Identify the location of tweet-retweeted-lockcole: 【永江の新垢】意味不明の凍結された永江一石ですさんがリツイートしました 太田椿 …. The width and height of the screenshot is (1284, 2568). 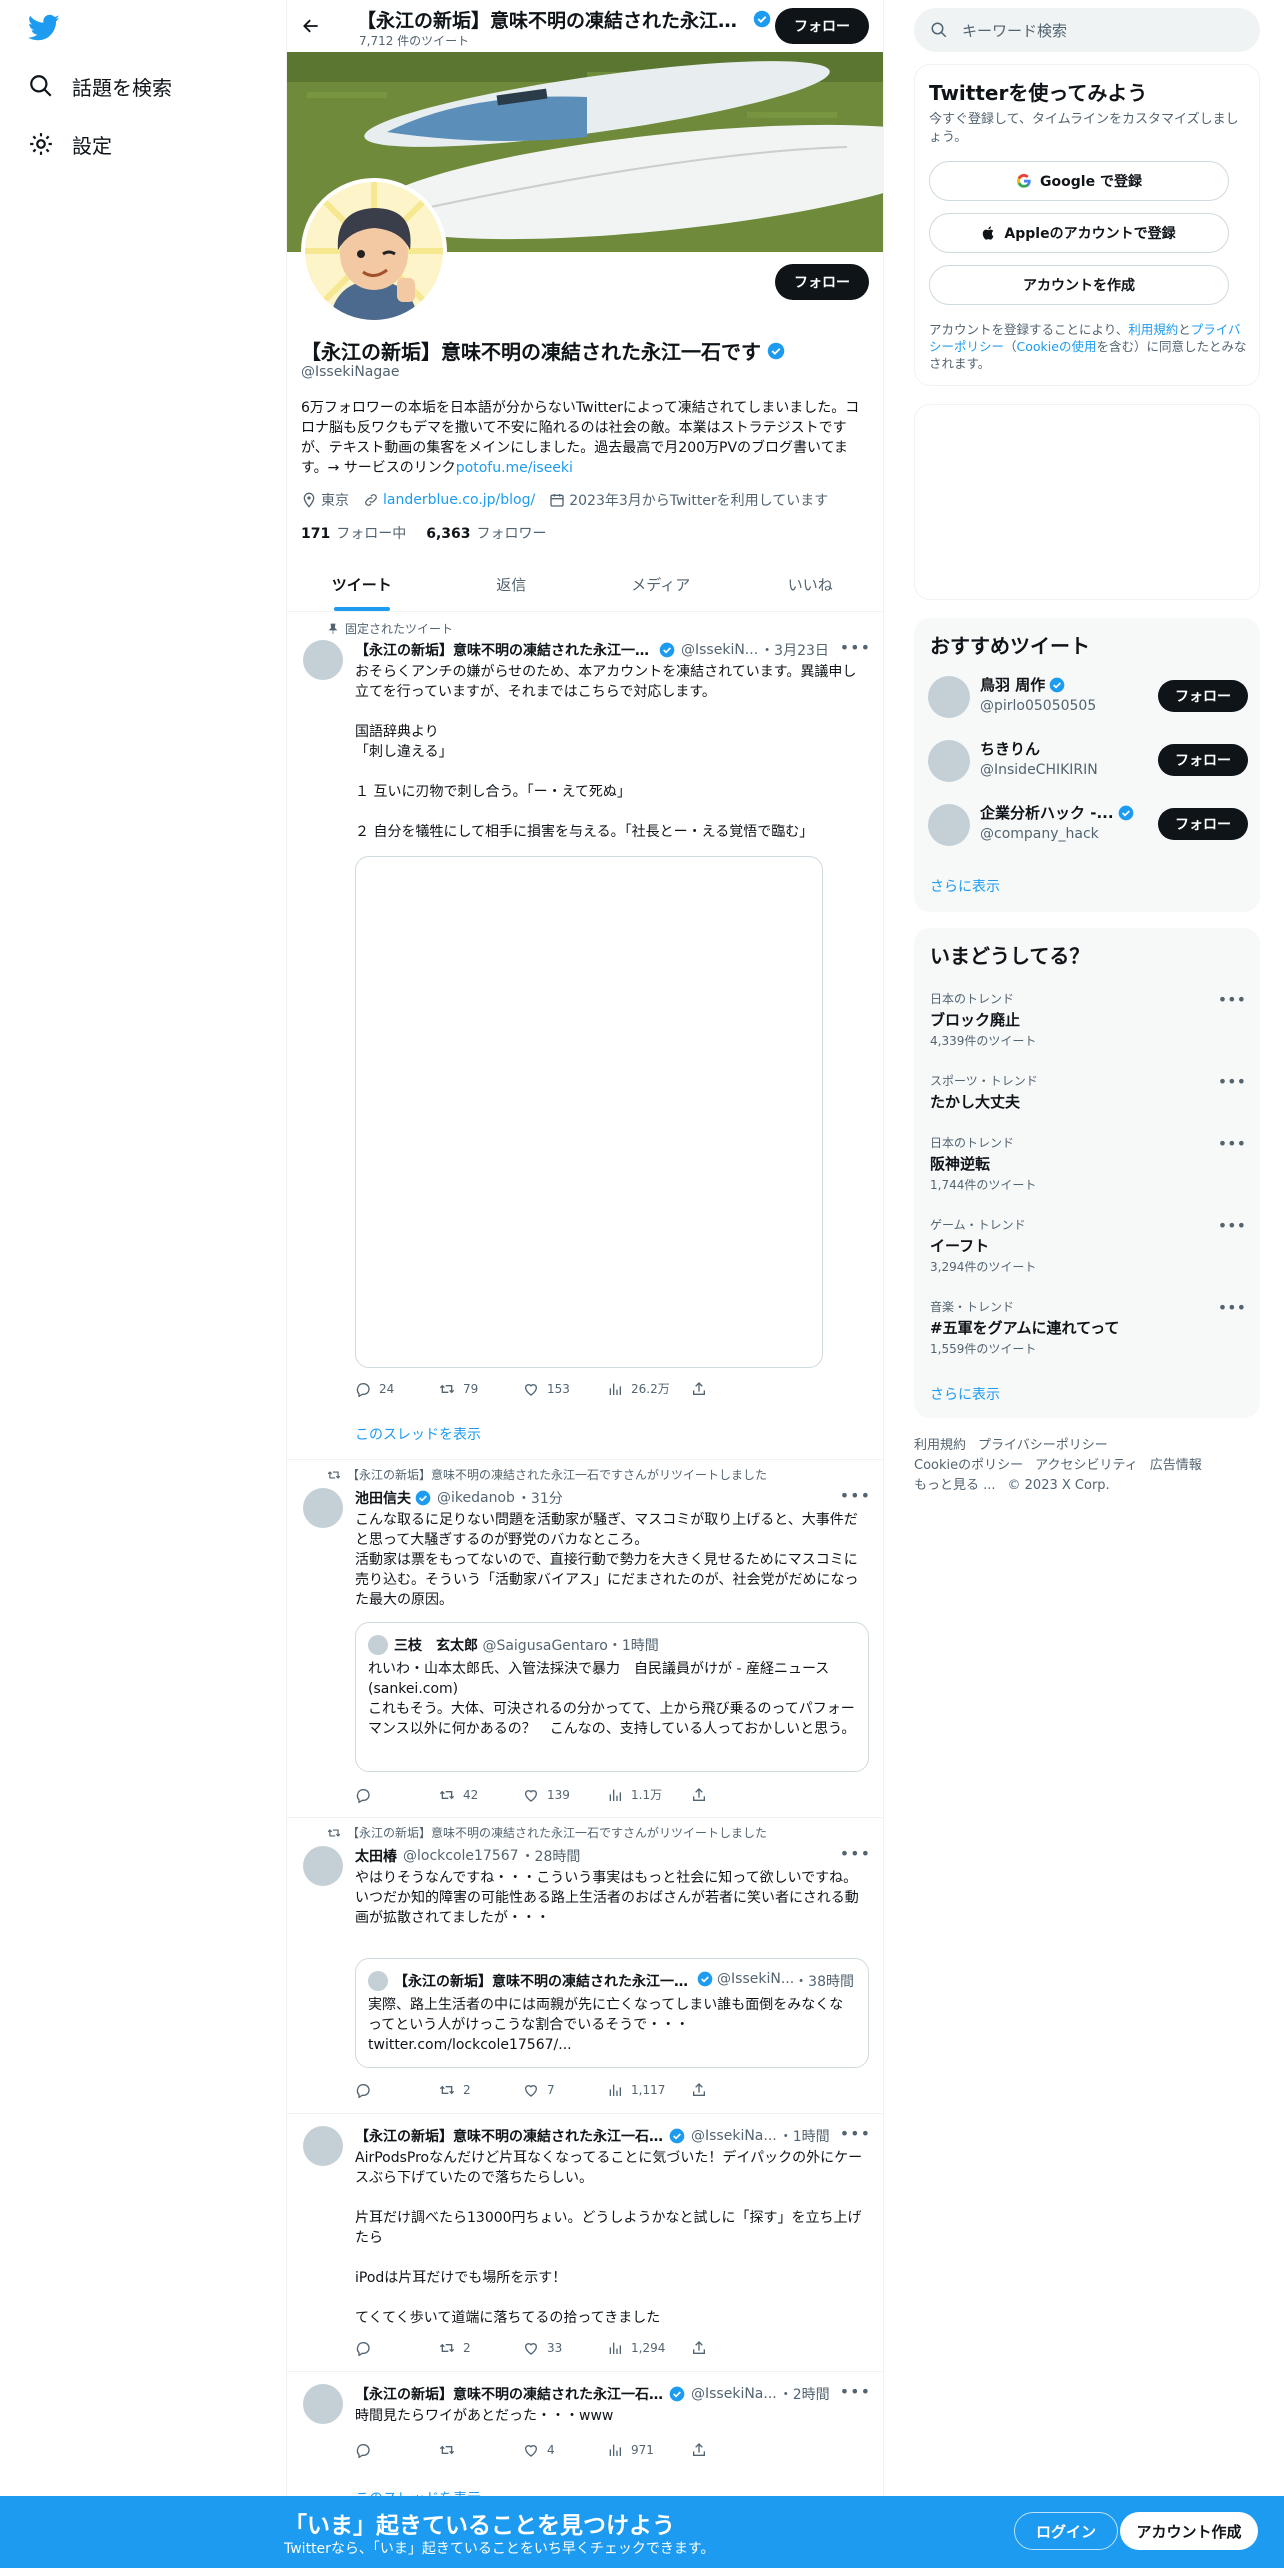
(585, 1966).